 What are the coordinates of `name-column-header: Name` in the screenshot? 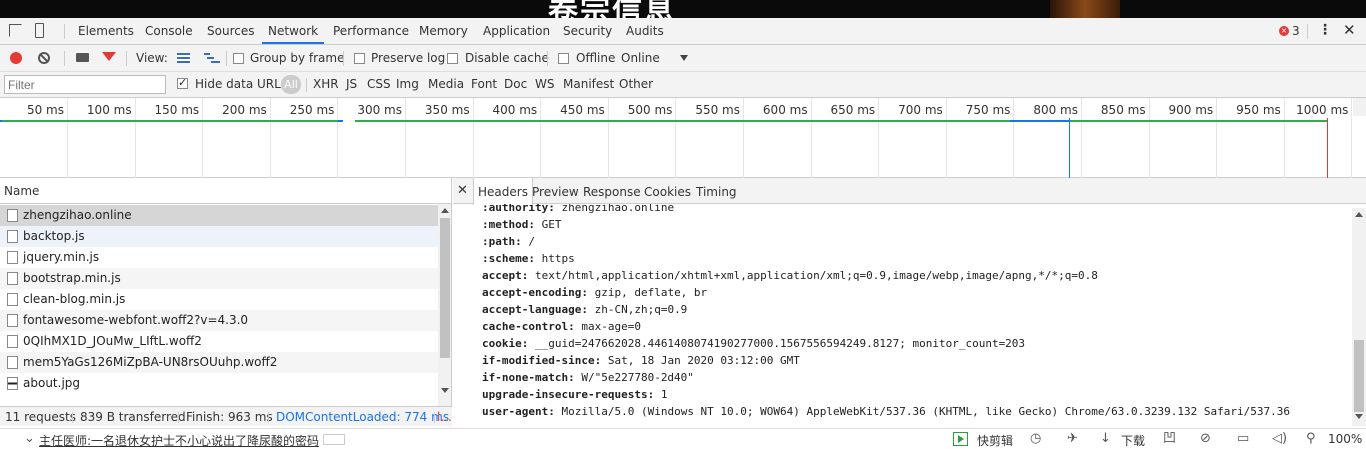 It's located at (225, 191).